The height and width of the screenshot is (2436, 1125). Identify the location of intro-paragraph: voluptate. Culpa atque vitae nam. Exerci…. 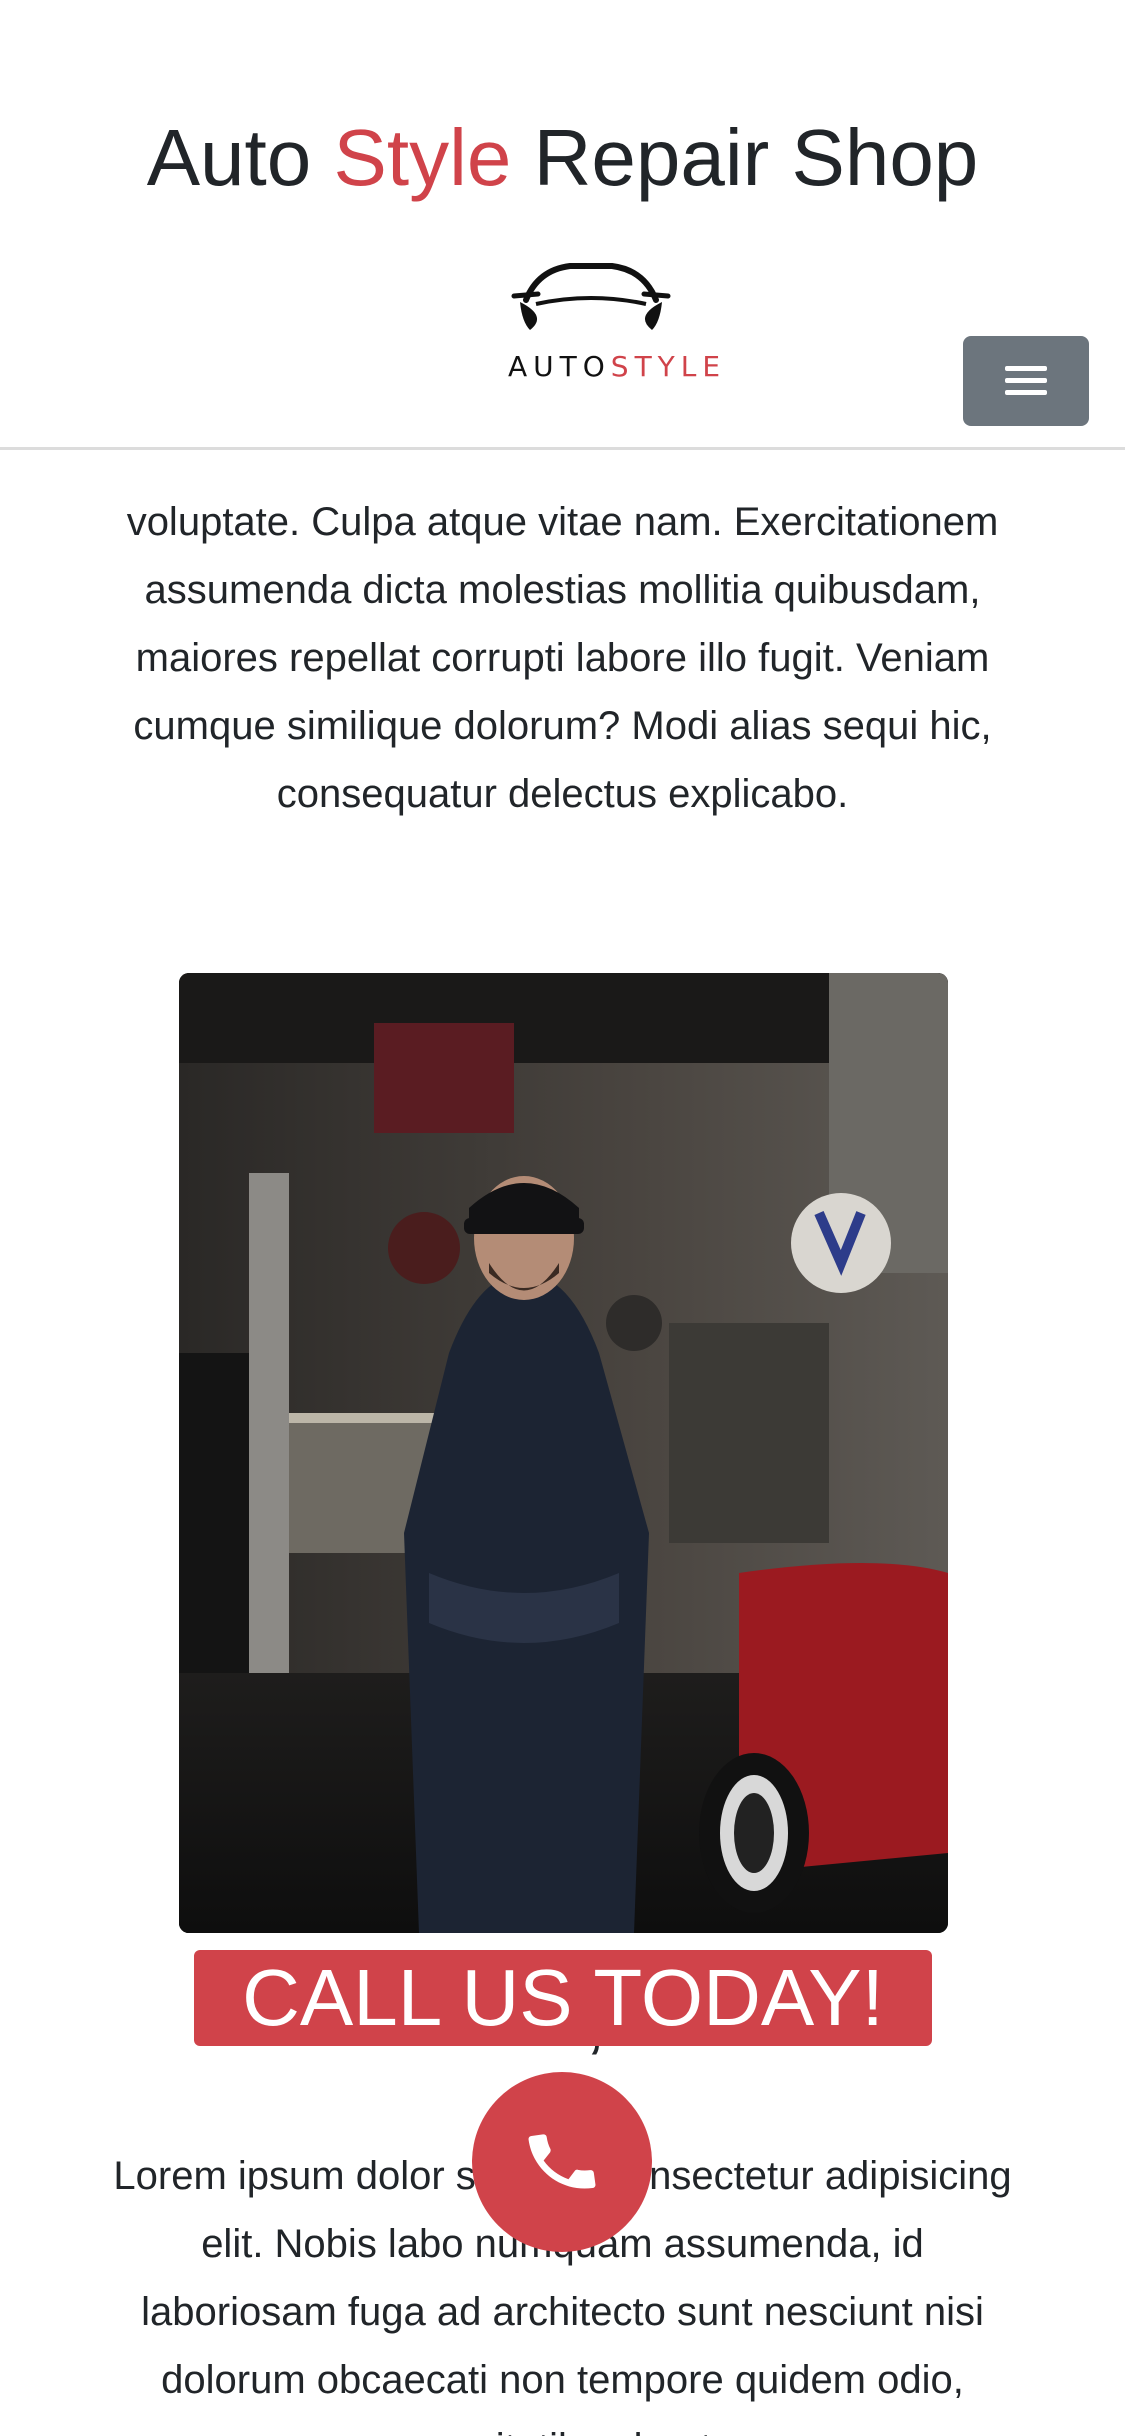
(562, 658).